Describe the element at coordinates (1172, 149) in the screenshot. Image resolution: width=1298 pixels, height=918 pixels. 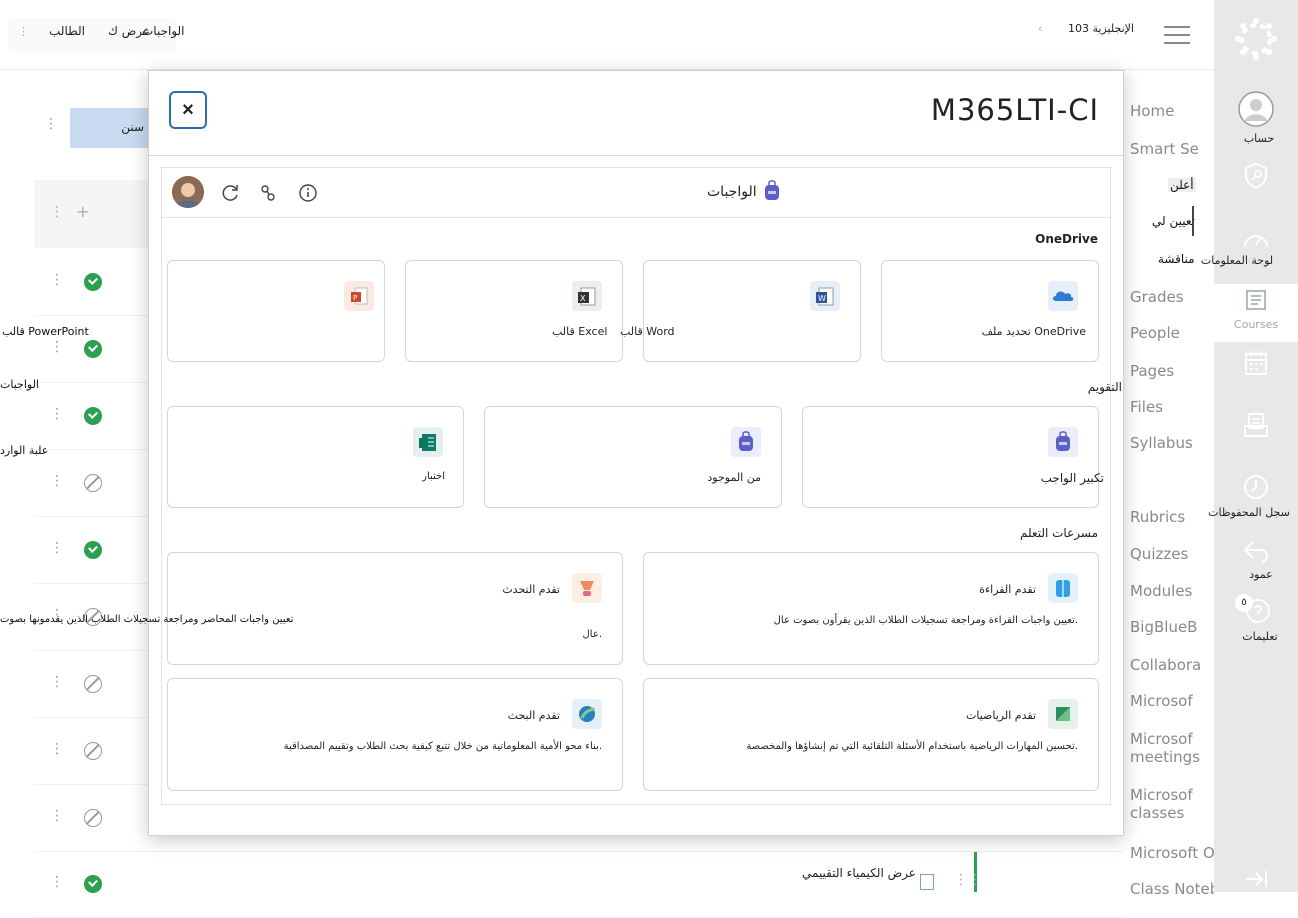
I see `course-nav-item: Smart Se` at that location.